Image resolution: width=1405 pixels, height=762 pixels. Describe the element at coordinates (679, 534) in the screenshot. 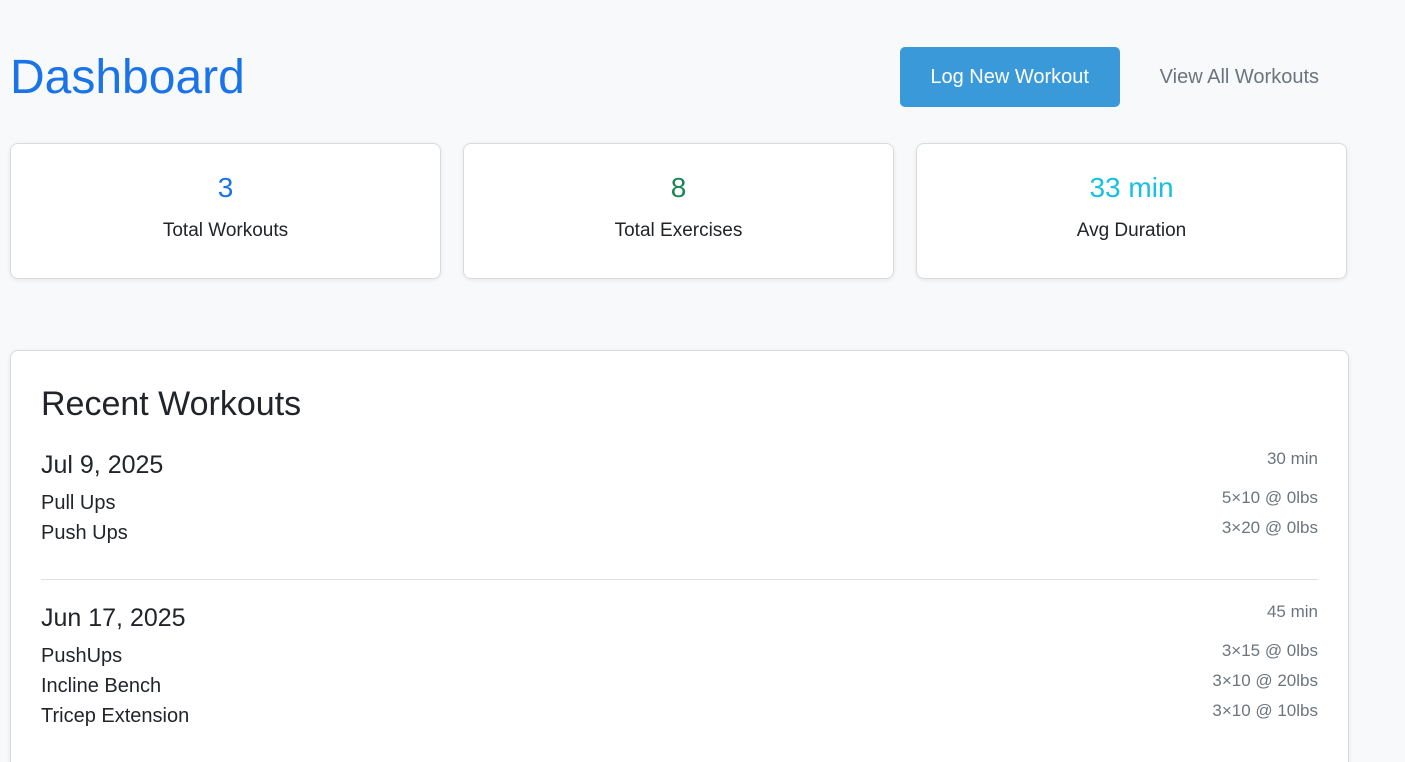

I see `exercise-row: Push Ups 3×20 @ 0lbs` at that location.